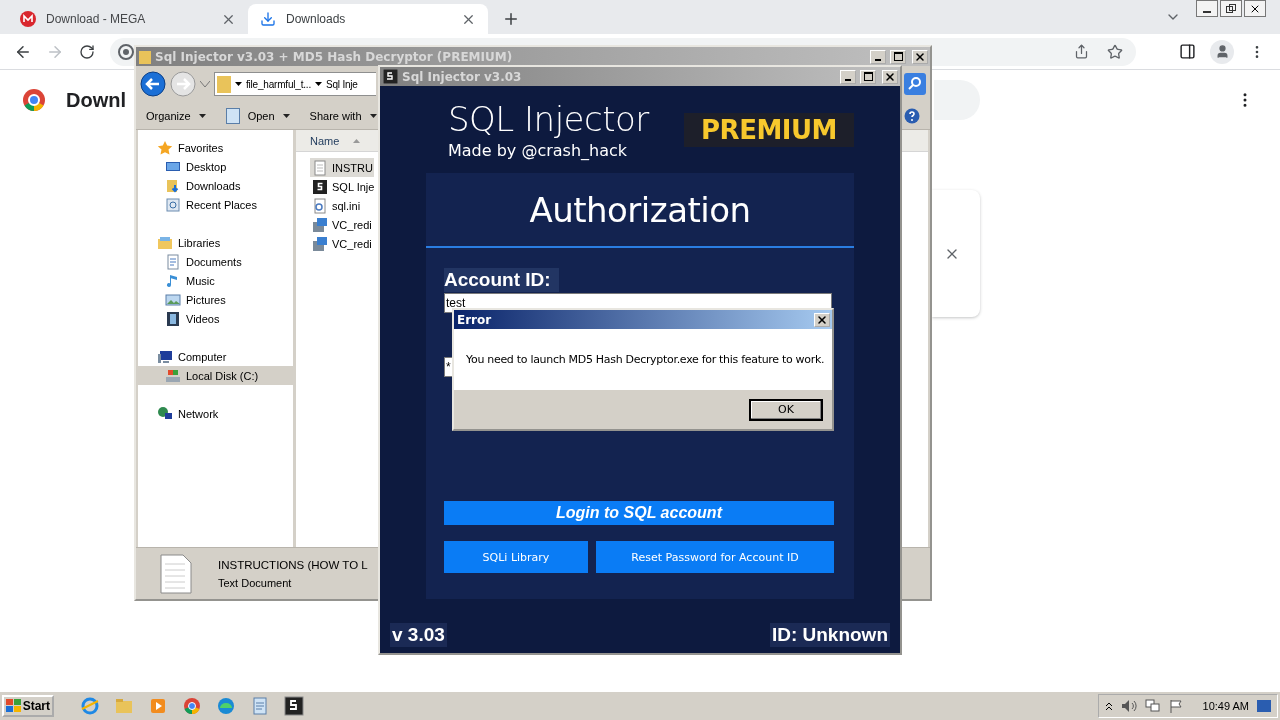 The height and width of the screenshot is (720, 1280). I want to click on notepad-icon, so click(232, 115).